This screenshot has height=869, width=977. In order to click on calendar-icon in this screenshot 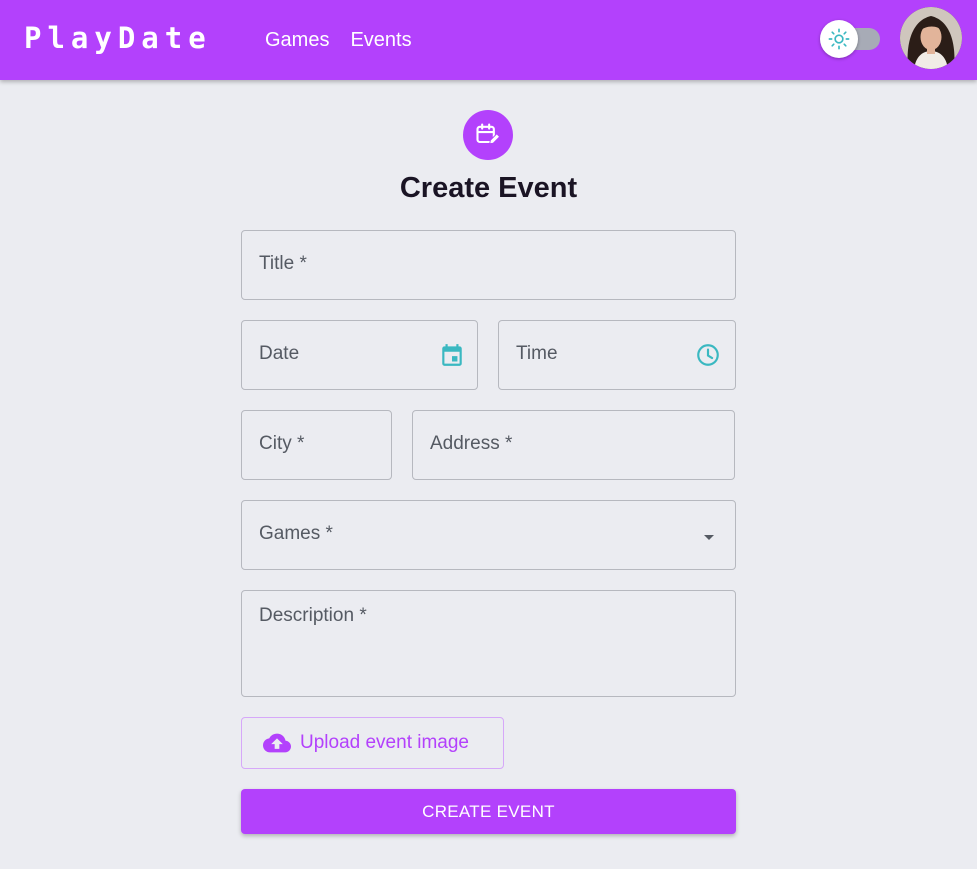, I will do `click(452, 355)`.